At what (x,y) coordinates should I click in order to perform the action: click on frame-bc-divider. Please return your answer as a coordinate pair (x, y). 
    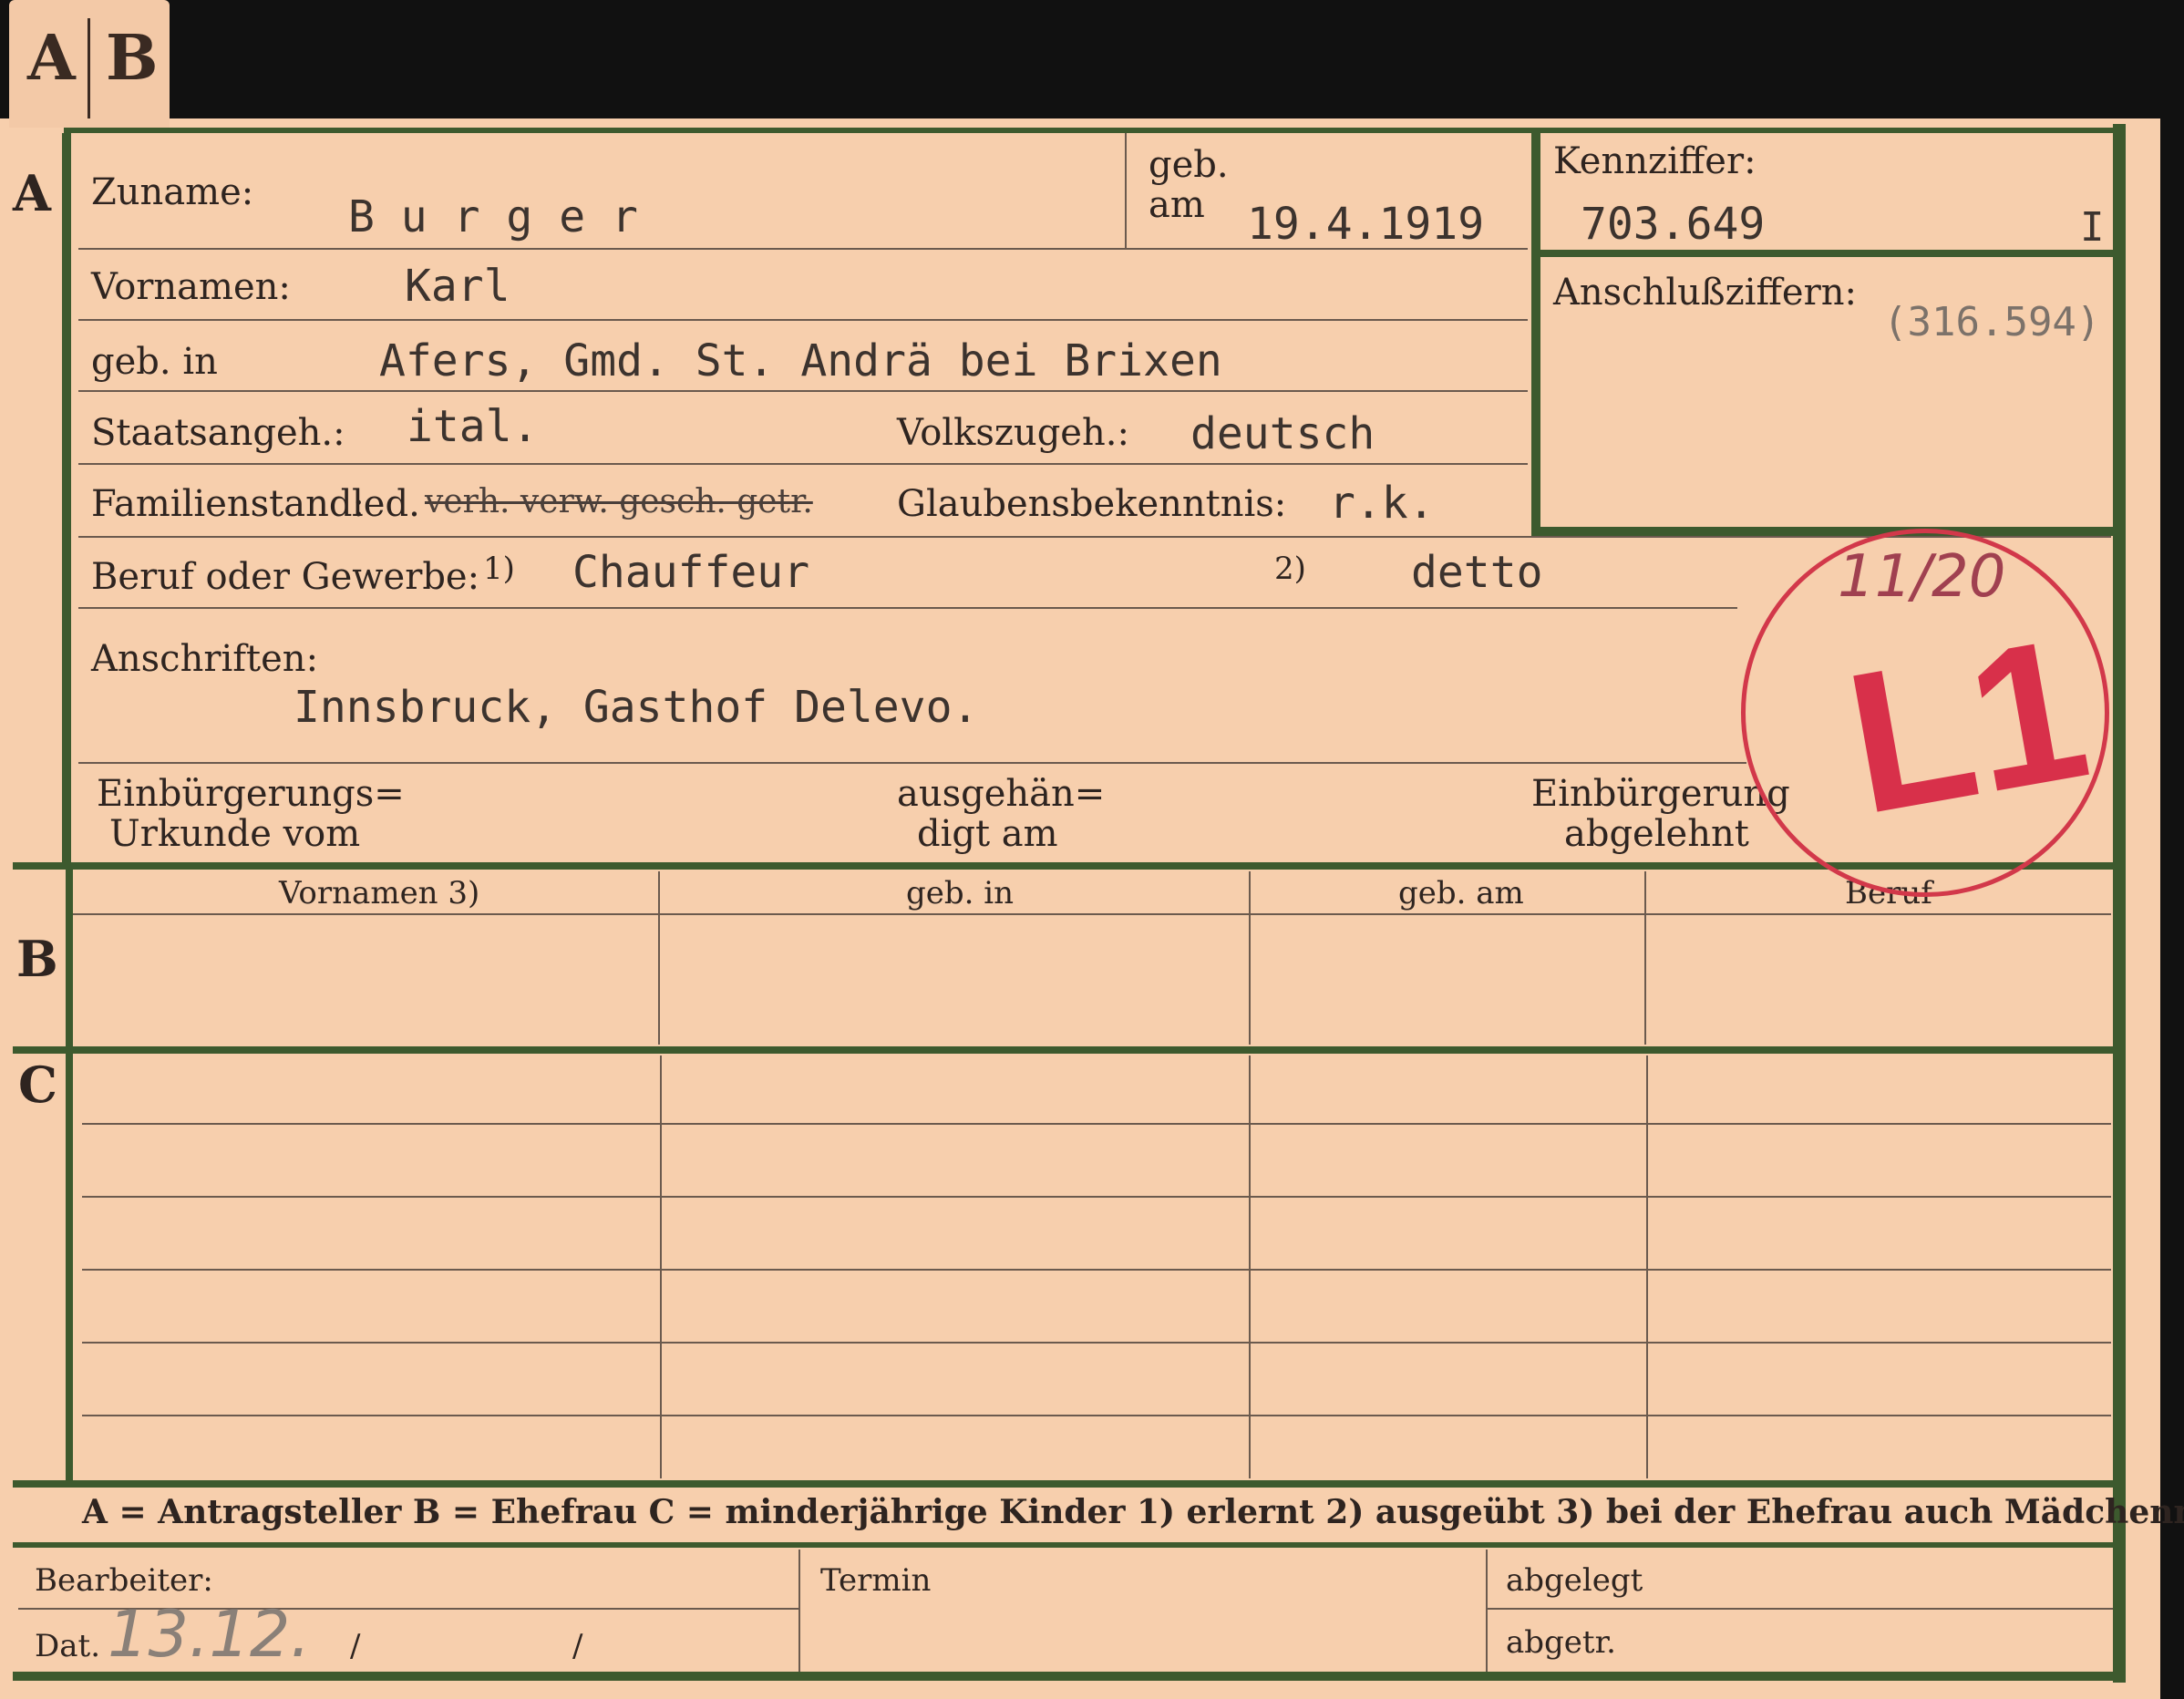
    Looking at the image, I should click on (1068, 1050).